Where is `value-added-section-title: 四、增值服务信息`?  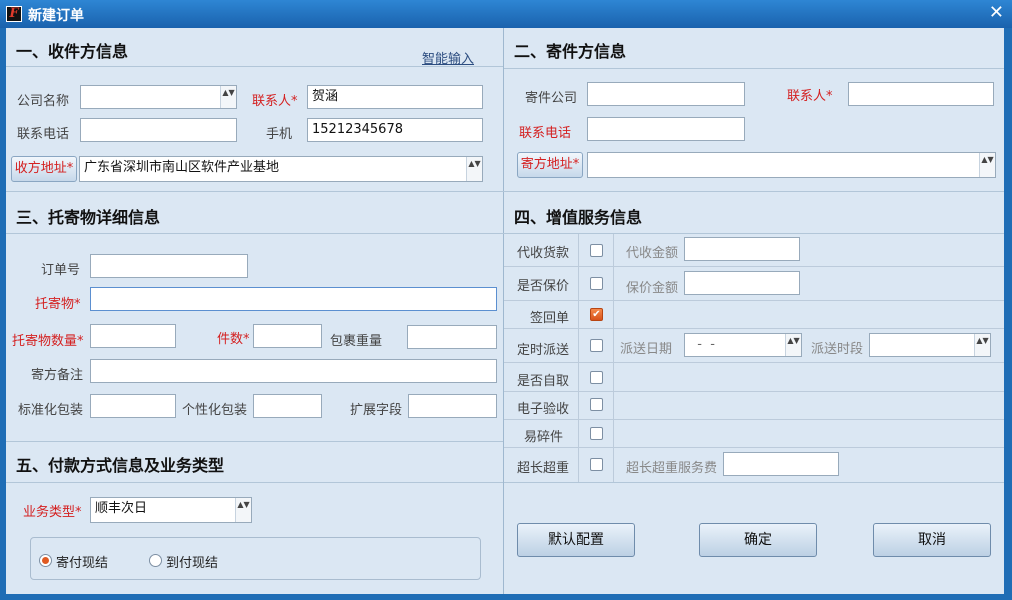 value-added-section-title: 四、增值服务信息 is located at coordinates (578, 216).